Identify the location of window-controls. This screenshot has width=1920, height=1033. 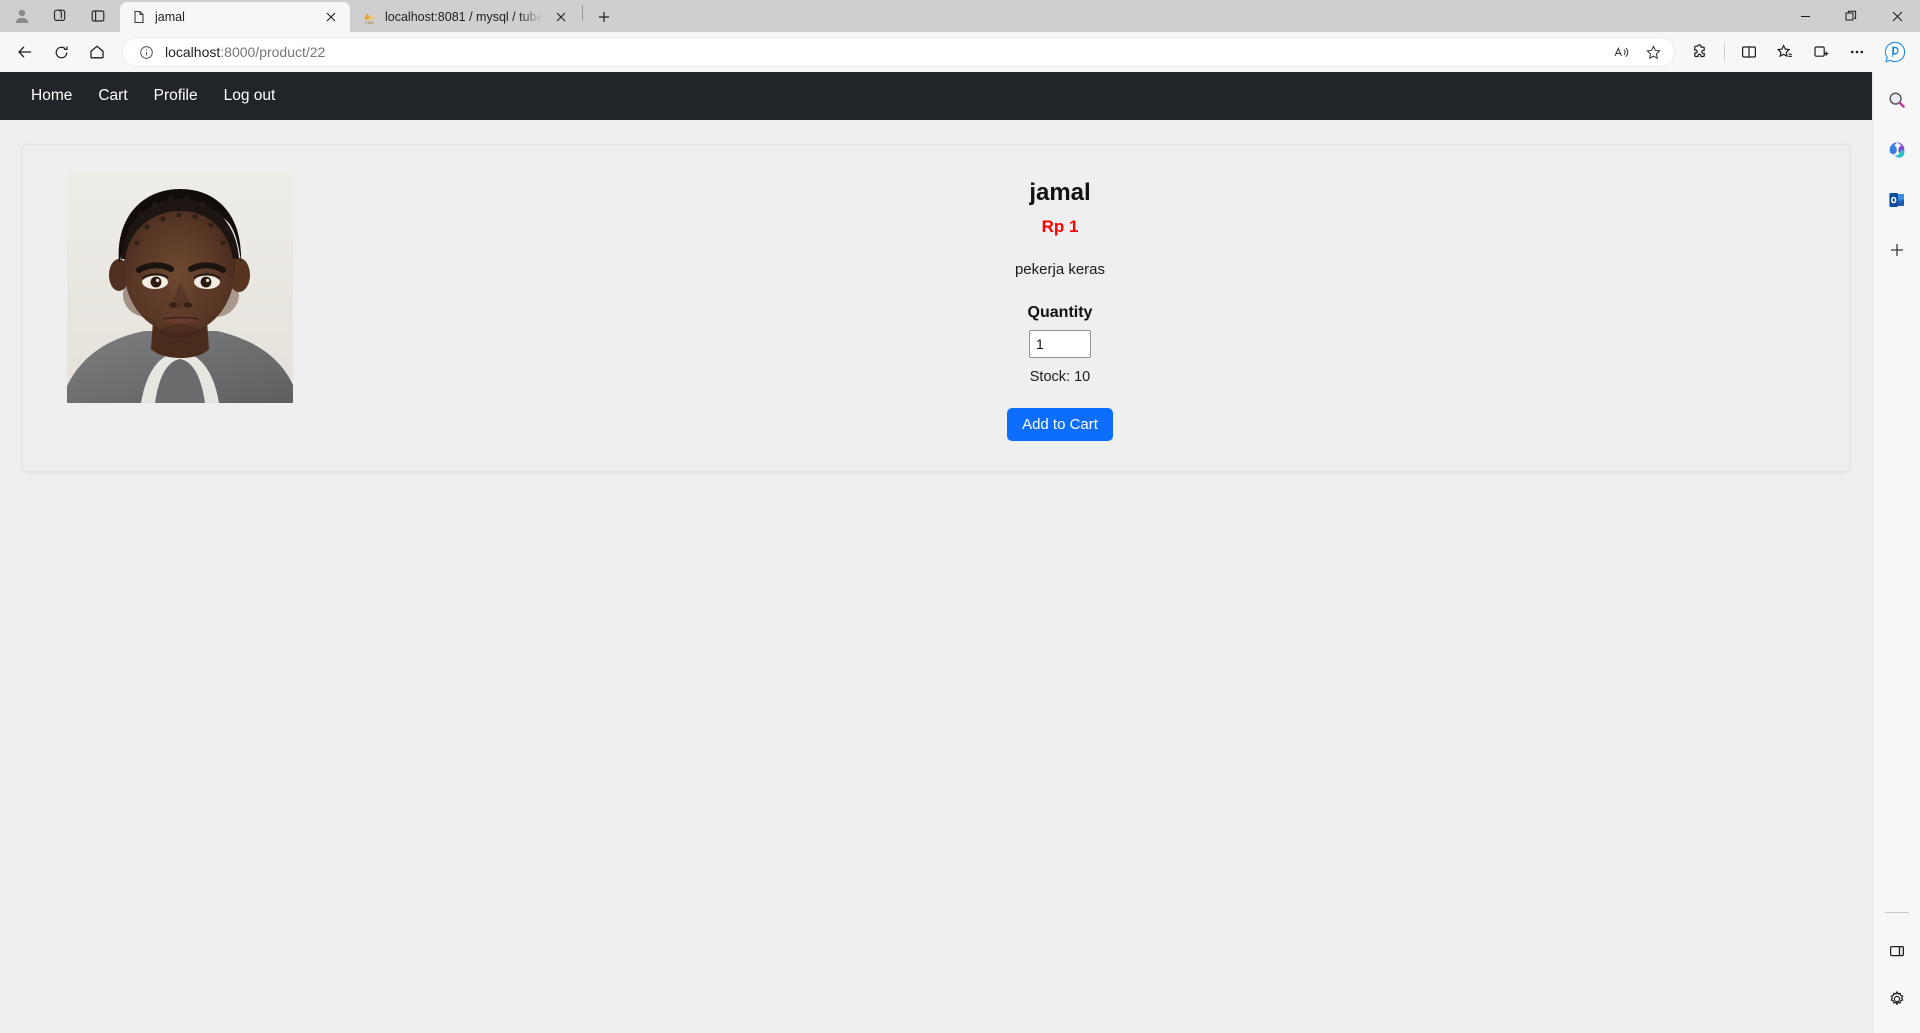
(1851, 16).